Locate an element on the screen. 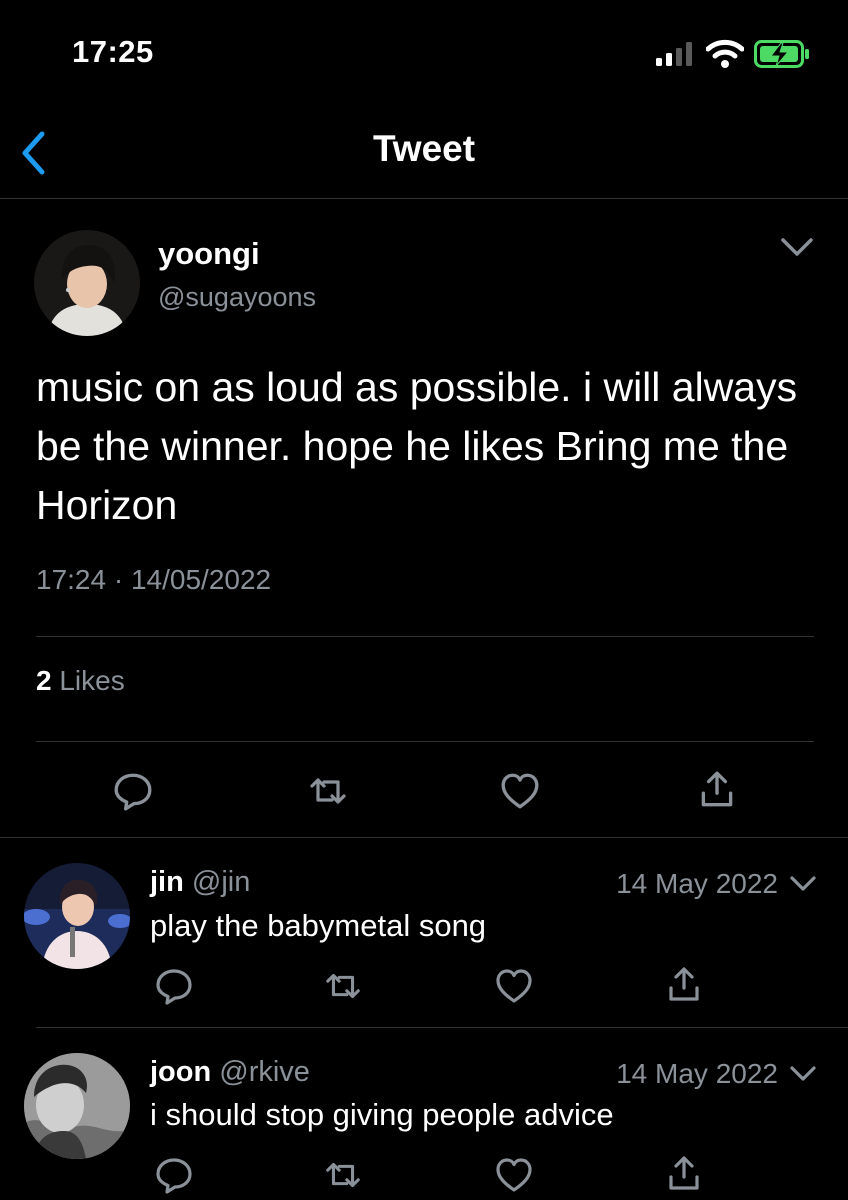  reply-text: i should stop giving people advice is located at coordinates (382, 1114).